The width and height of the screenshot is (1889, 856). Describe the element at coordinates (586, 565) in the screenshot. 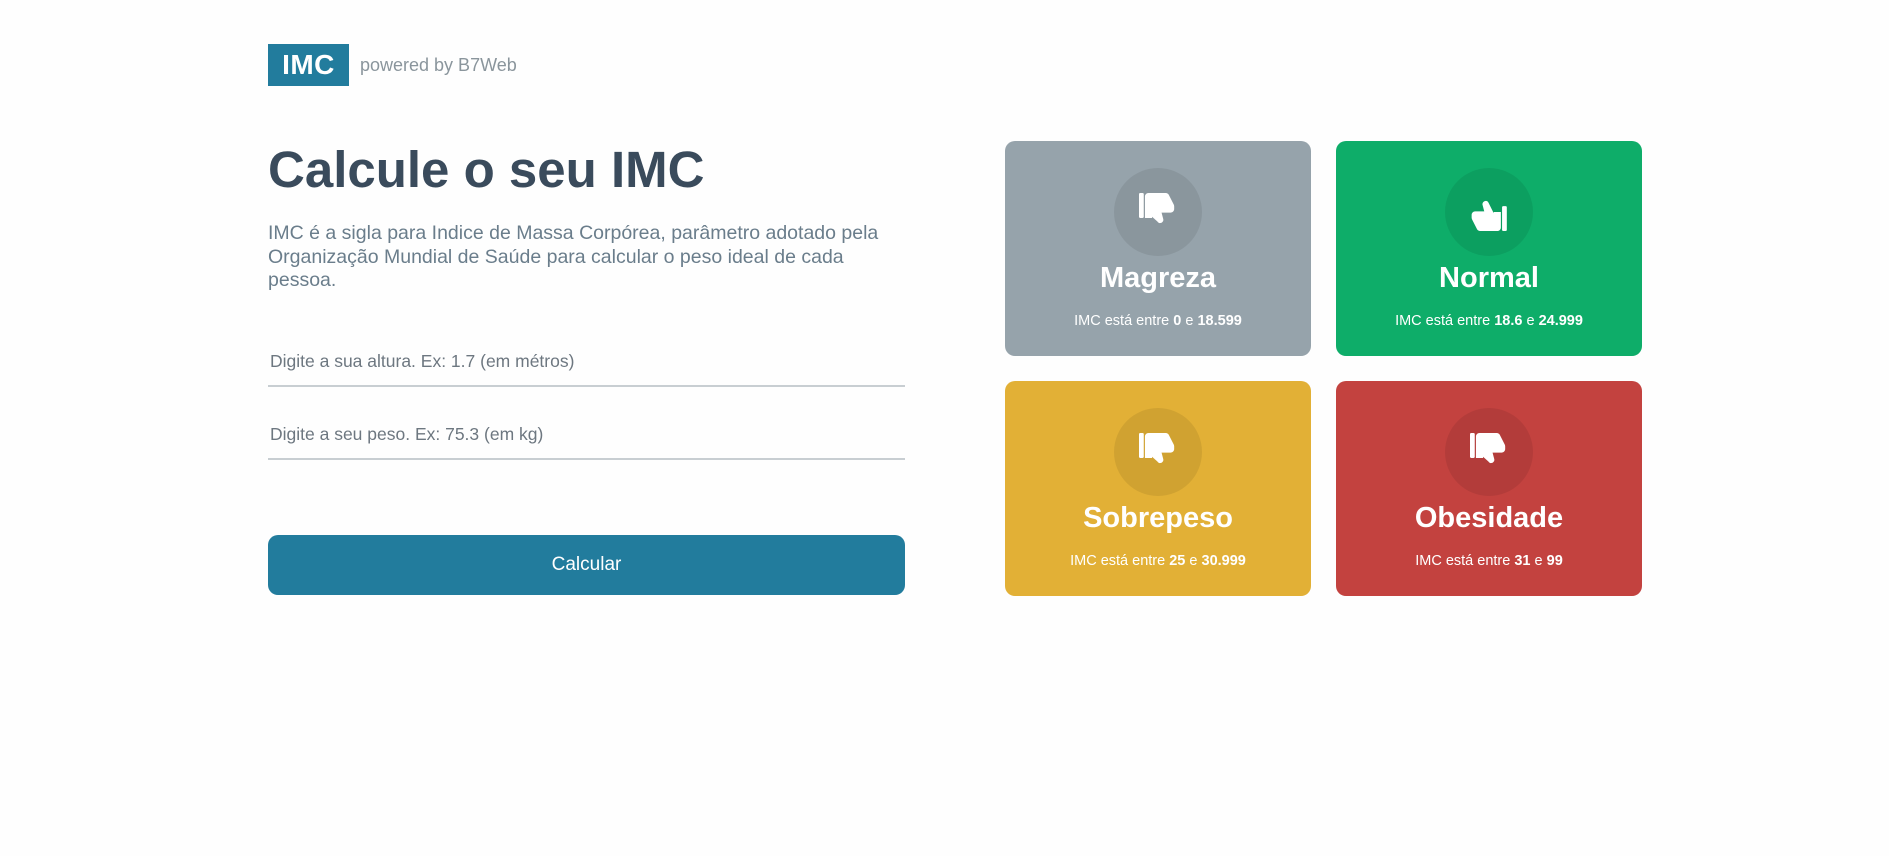

I see `calculate-button: Calcular` at that location.